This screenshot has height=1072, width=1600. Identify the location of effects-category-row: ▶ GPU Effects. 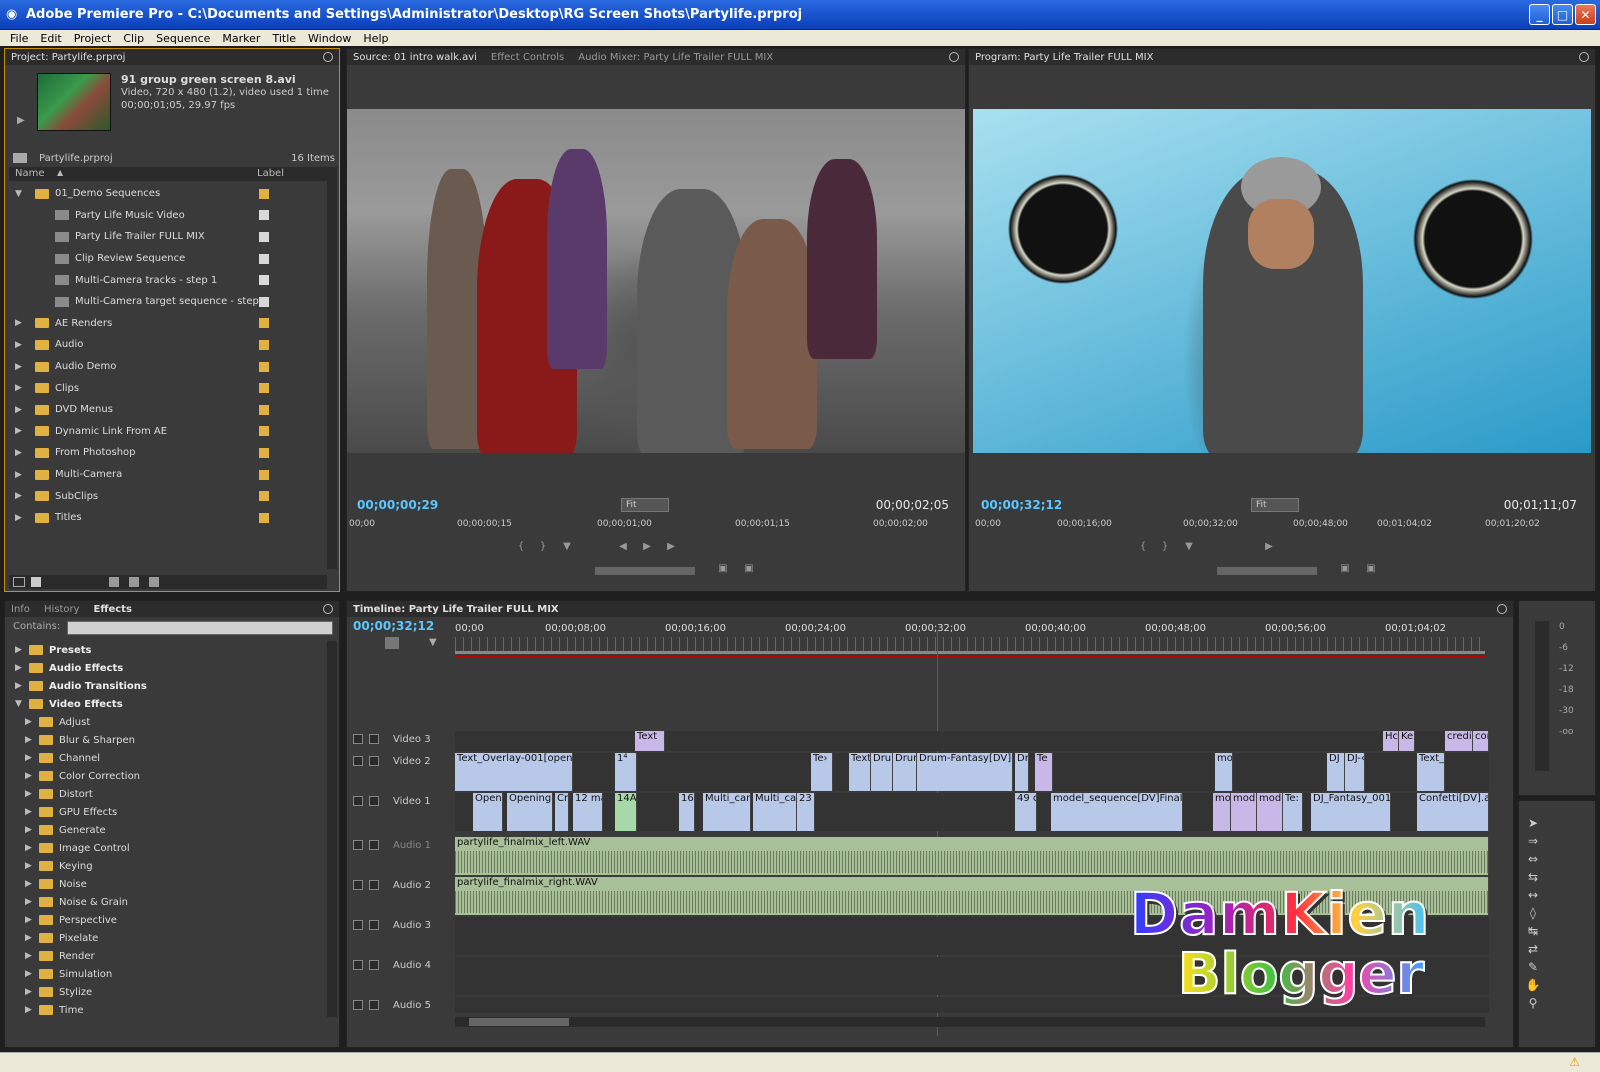
(168, 812).